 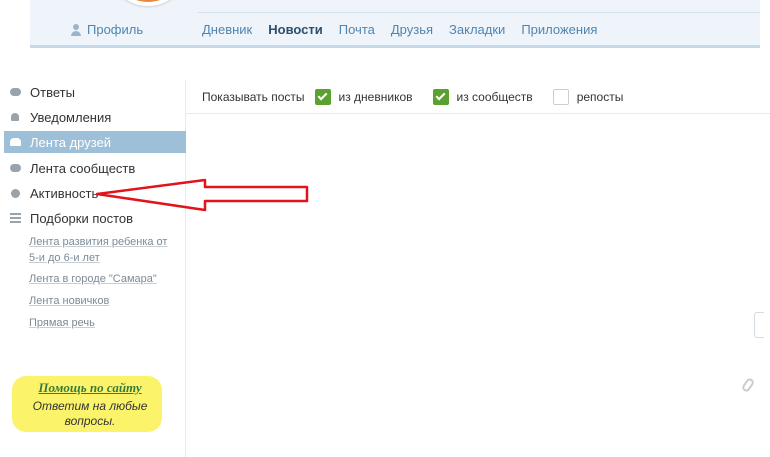 I want to click on sidebar-item-label: Подборки постов, so click(x=82, y=218).